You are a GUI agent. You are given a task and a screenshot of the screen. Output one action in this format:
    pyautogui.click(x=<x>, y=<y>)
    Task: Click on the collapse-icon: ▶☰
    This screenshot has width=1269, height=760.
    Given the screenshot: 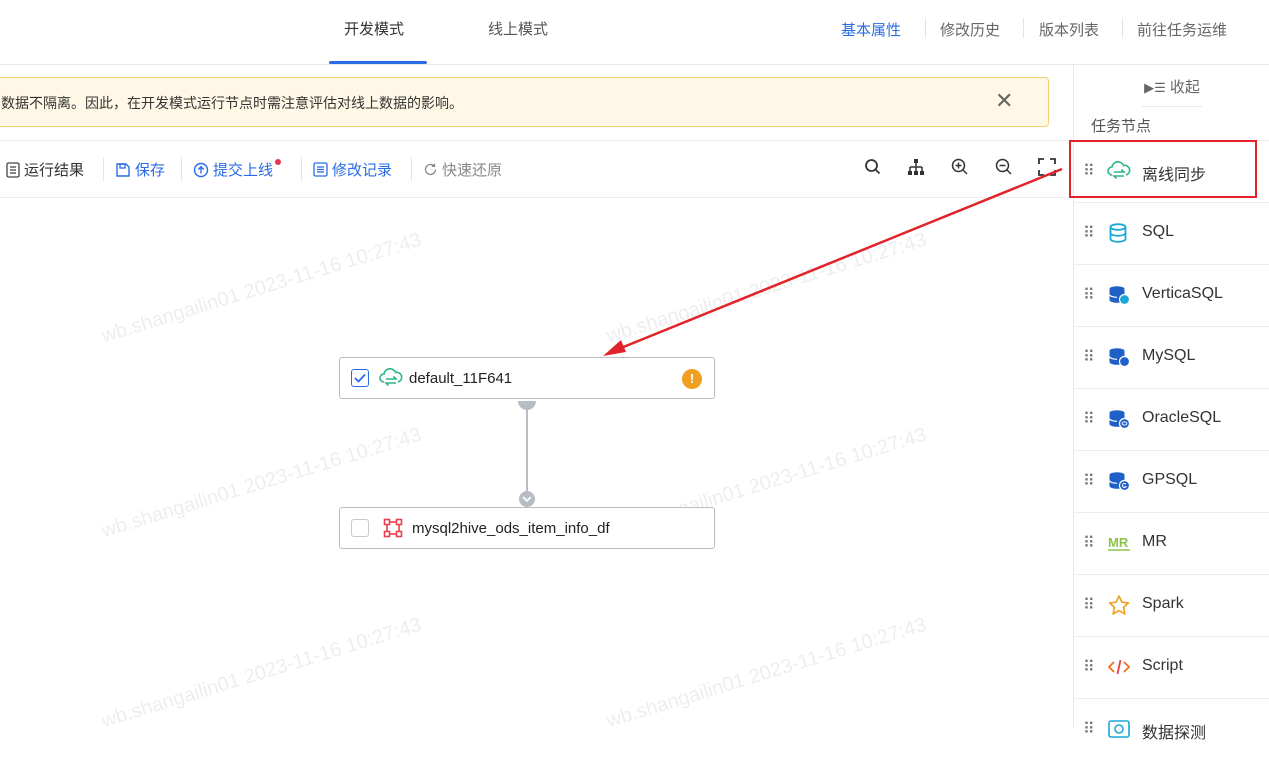 What is the action you would take?
    pyautogui.click(x=1155, y=87)
    